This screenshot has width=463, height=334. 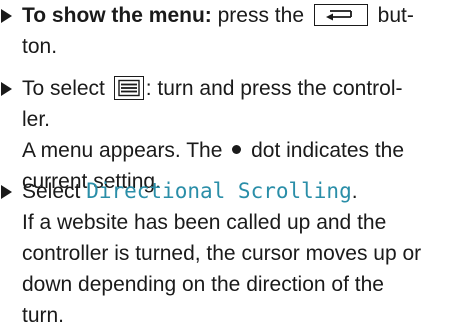 I want to click on step-line: To show the menu: press the but-, so click(x=218, y=15).